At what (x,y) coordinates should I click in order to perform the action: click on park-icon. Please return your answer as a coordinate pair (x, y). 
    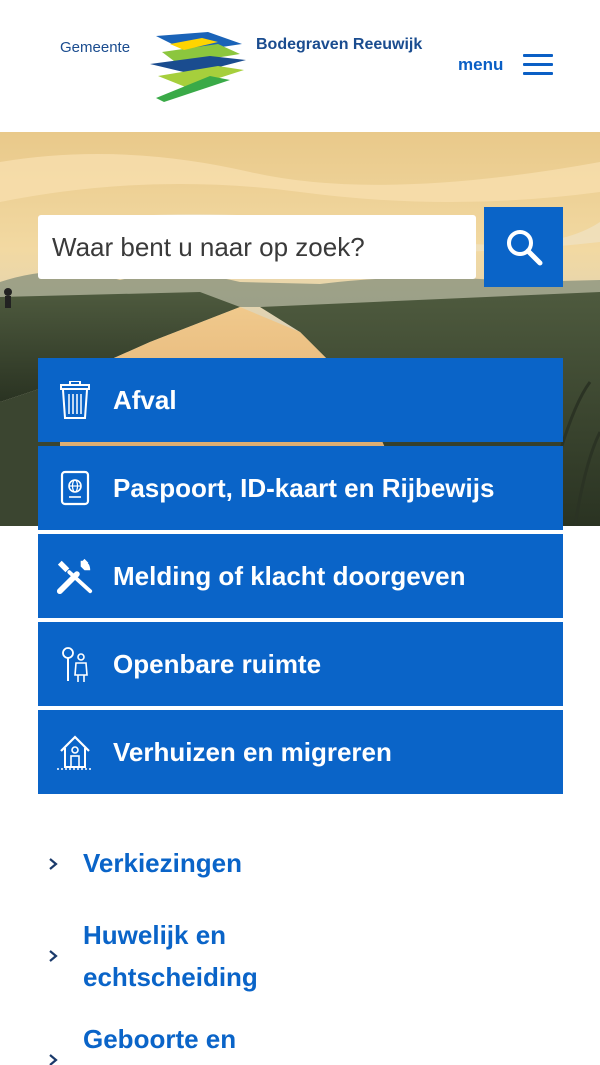
    Looking at the image, I should click on (75, 664).